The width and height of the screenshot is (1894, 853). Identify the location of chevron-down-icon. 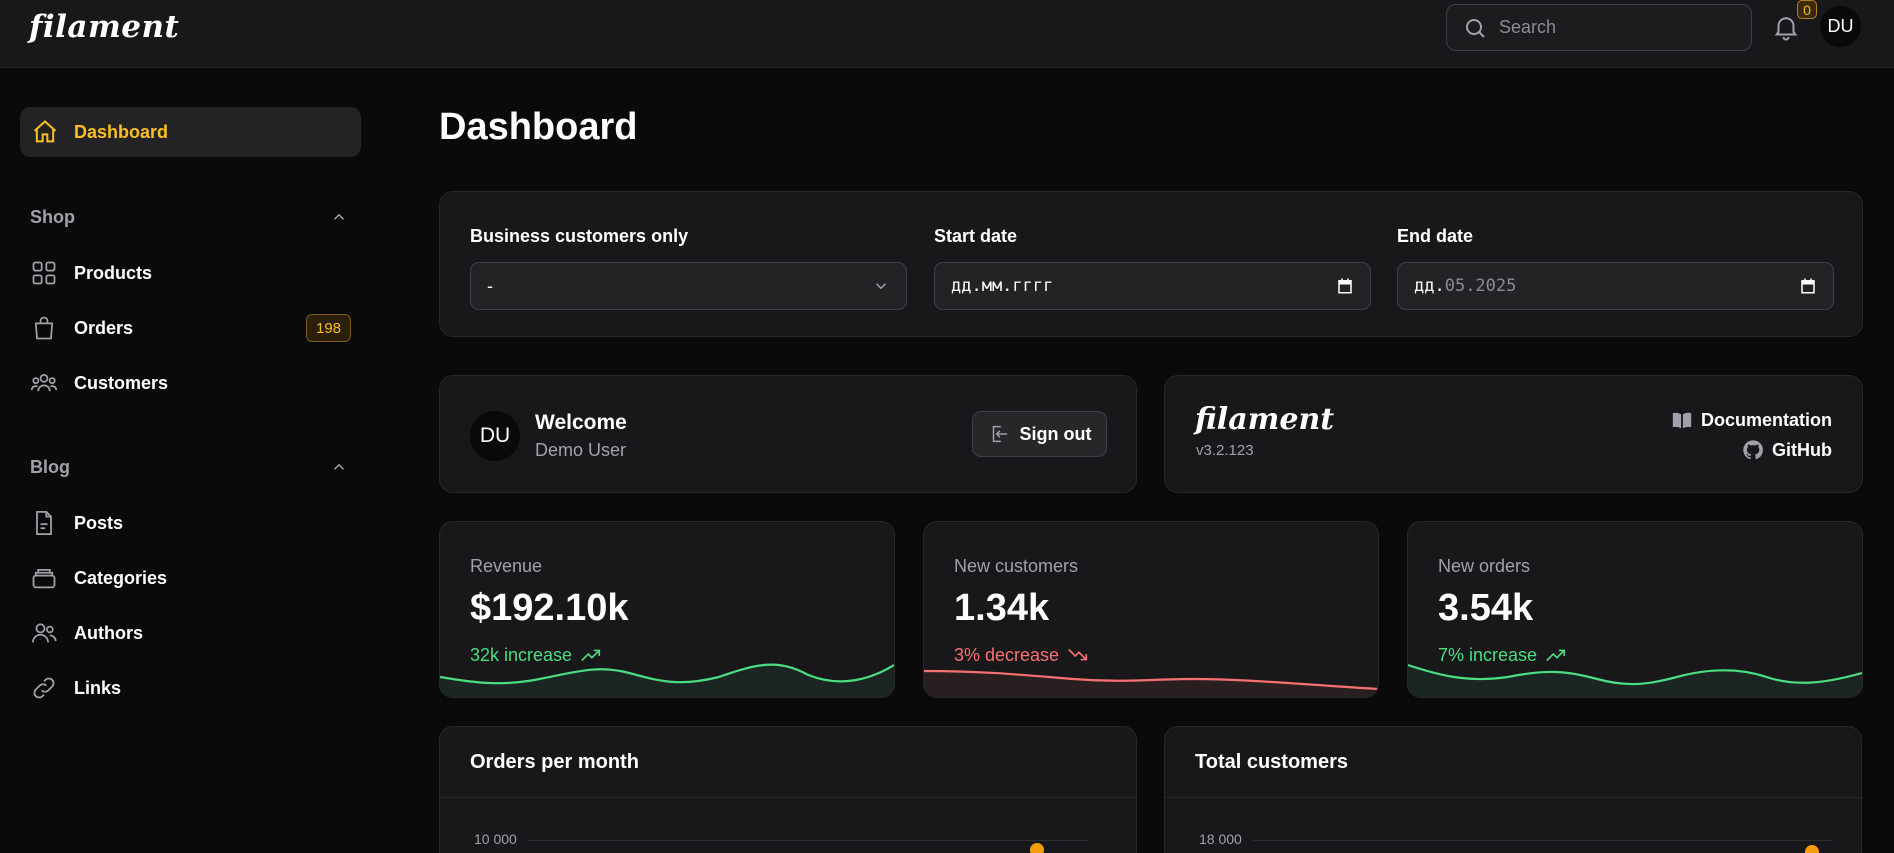
(881, 286).